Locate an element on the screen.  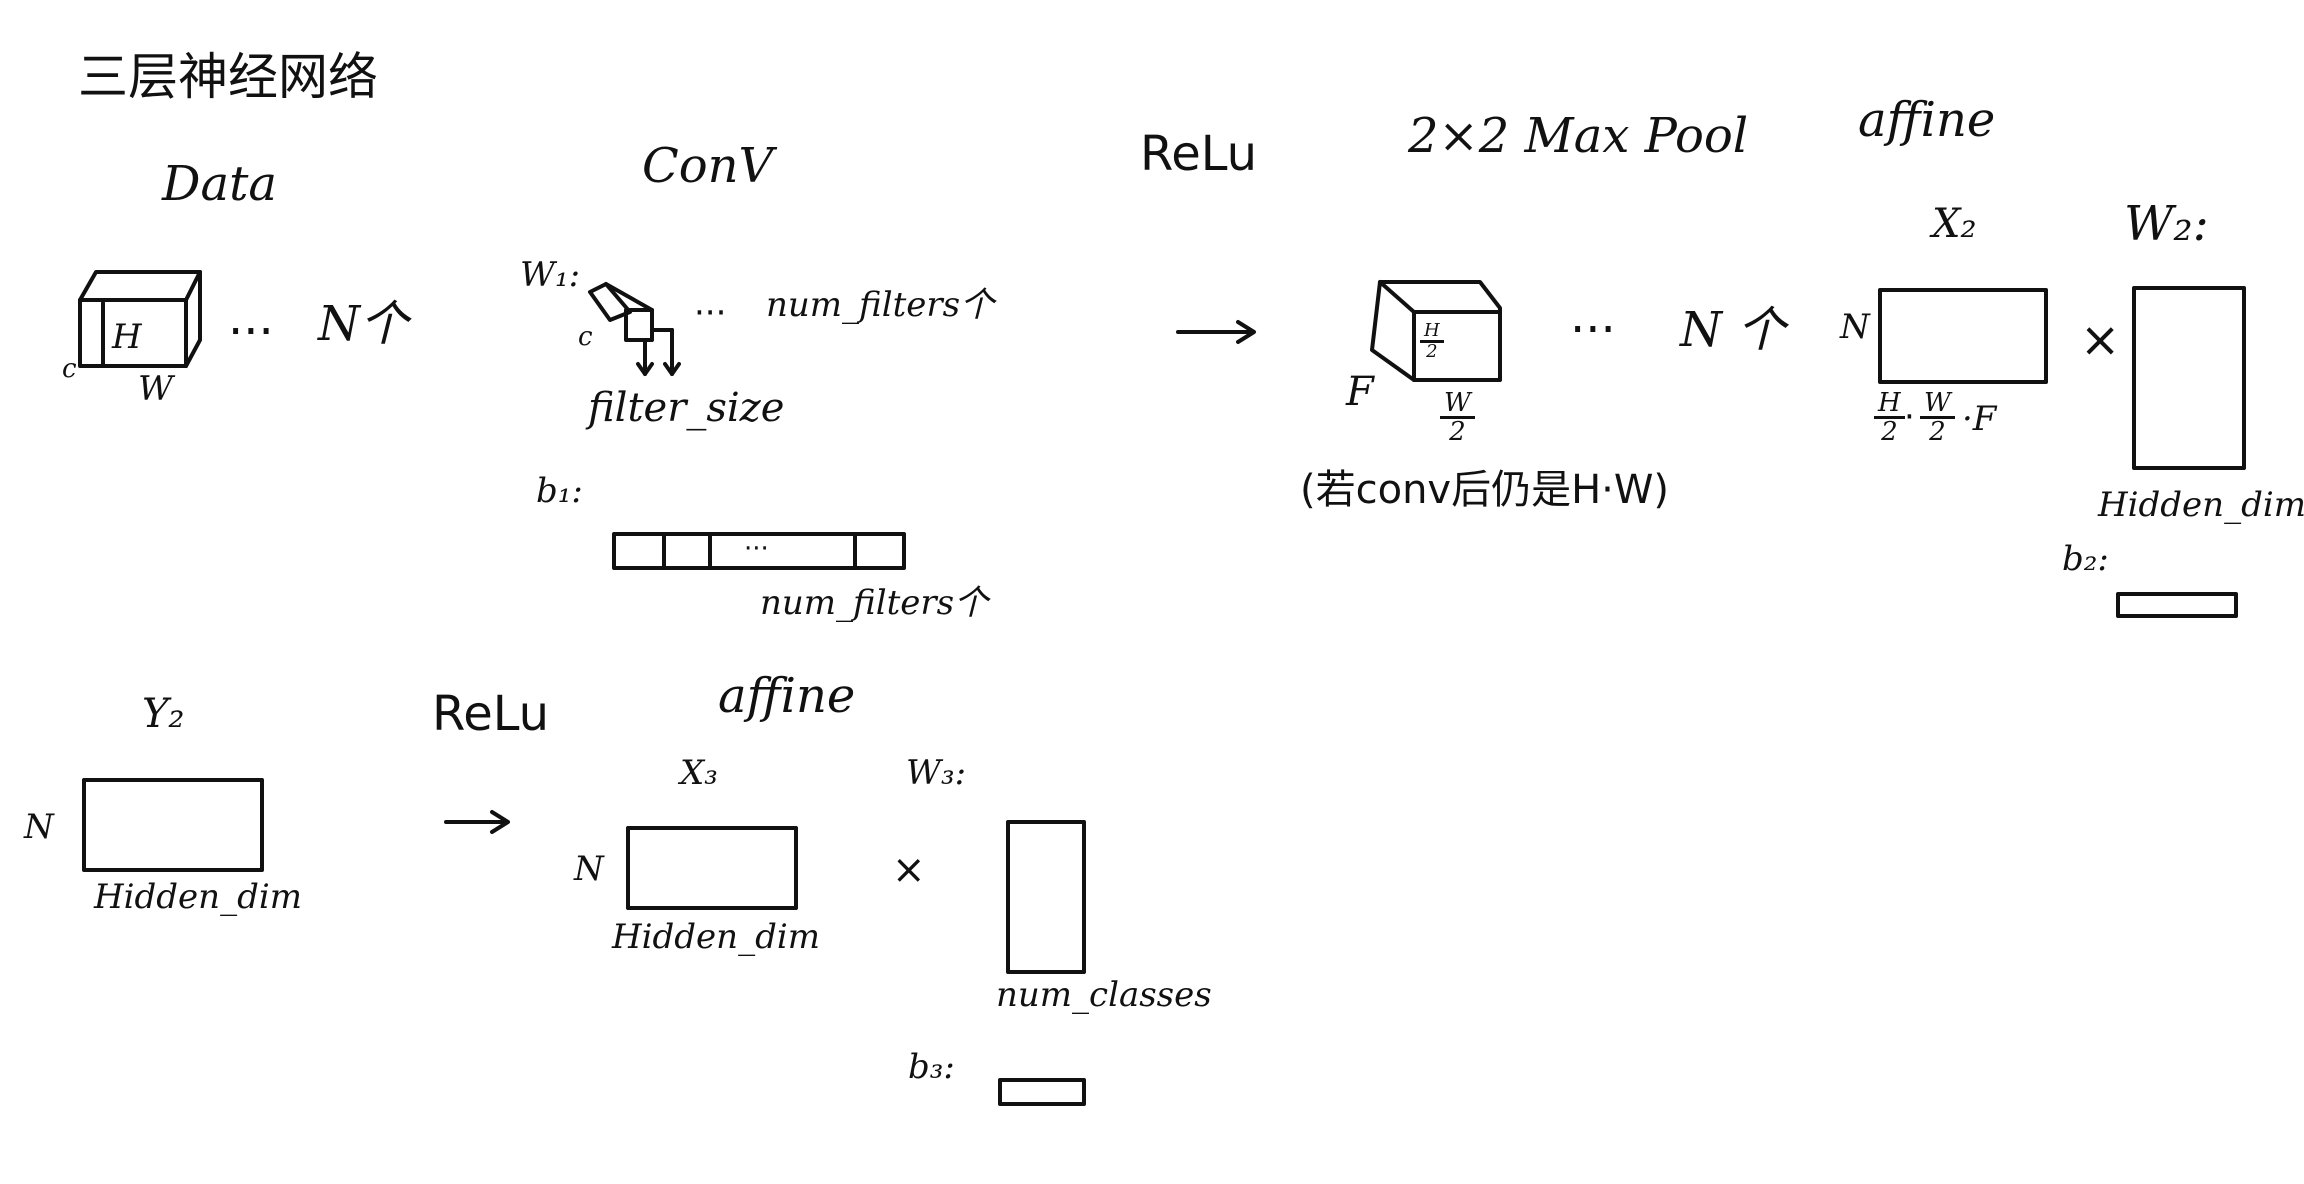
pool-cube-width: W 2 is located at coordinates (1457, 417).